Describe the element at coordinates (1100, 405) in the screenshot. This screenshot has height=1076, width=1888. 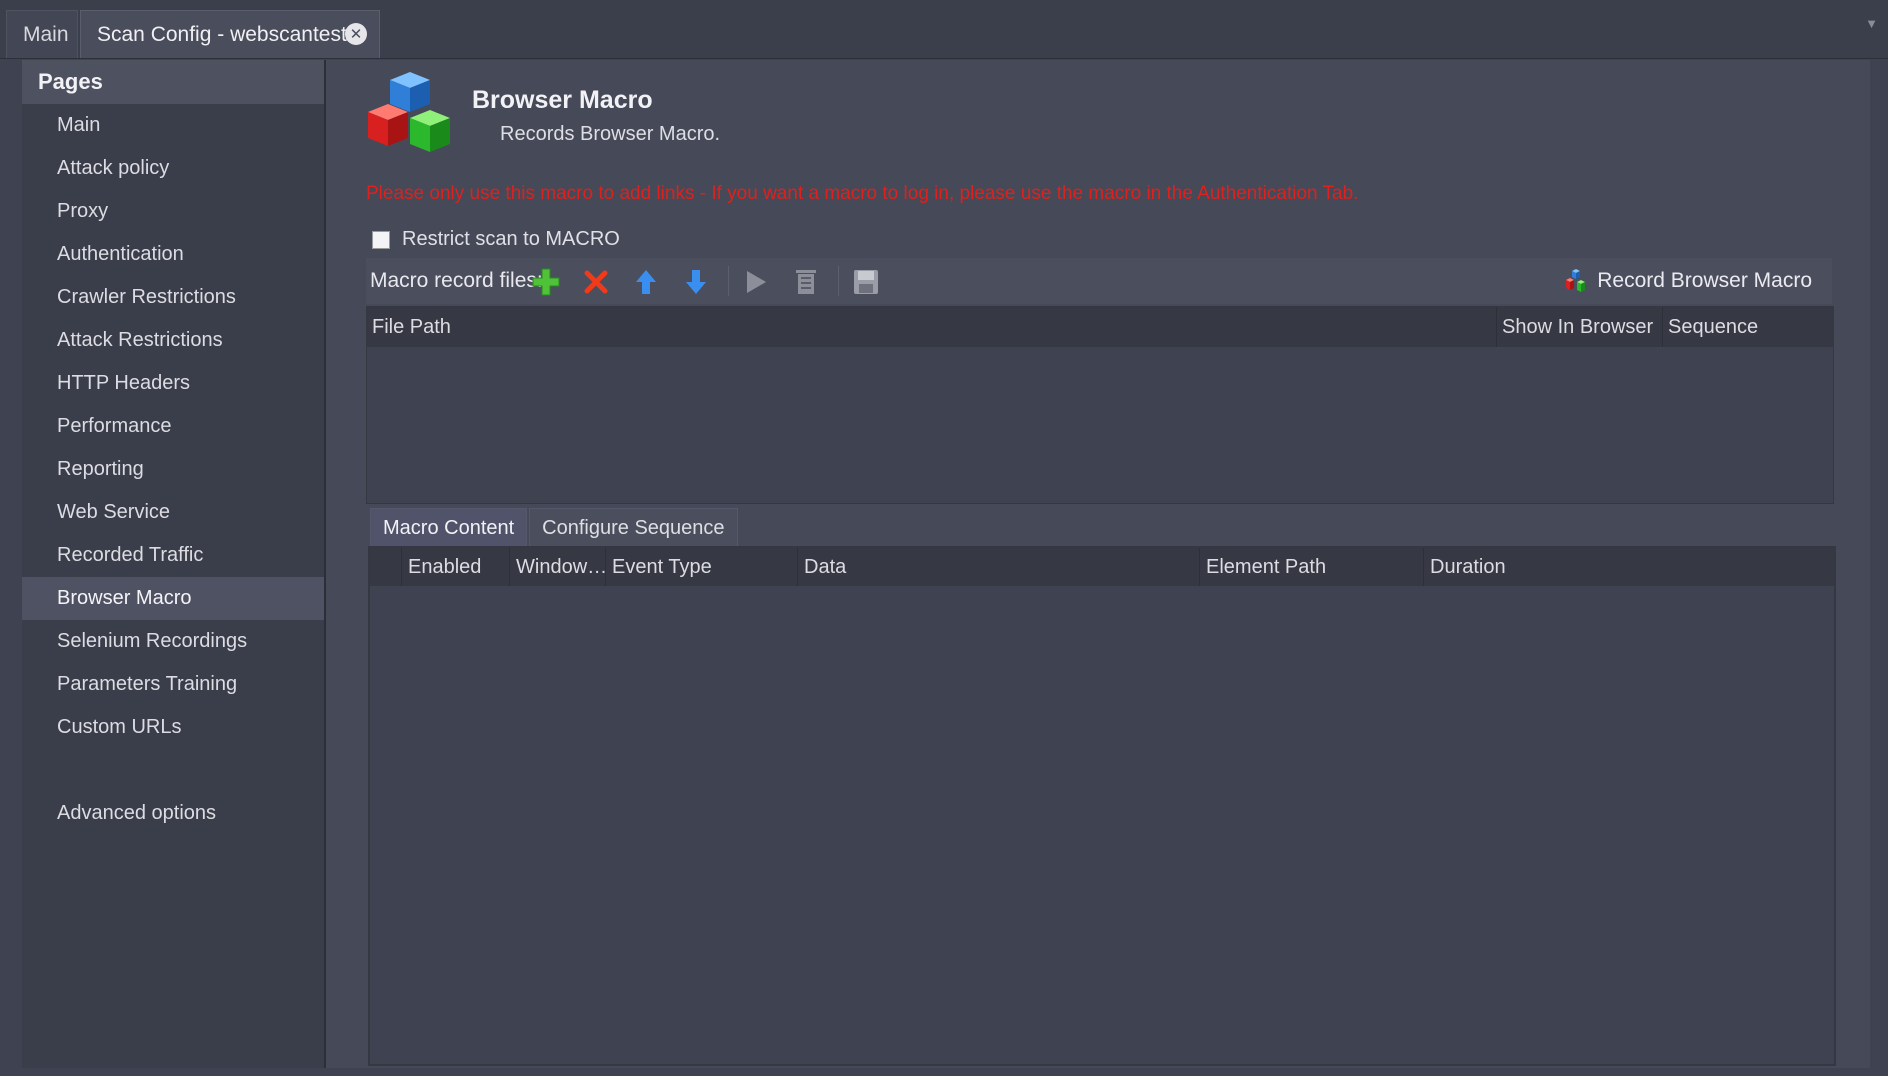
I see `macro-files-table: File Path Show In Browser Sequence` at that location.